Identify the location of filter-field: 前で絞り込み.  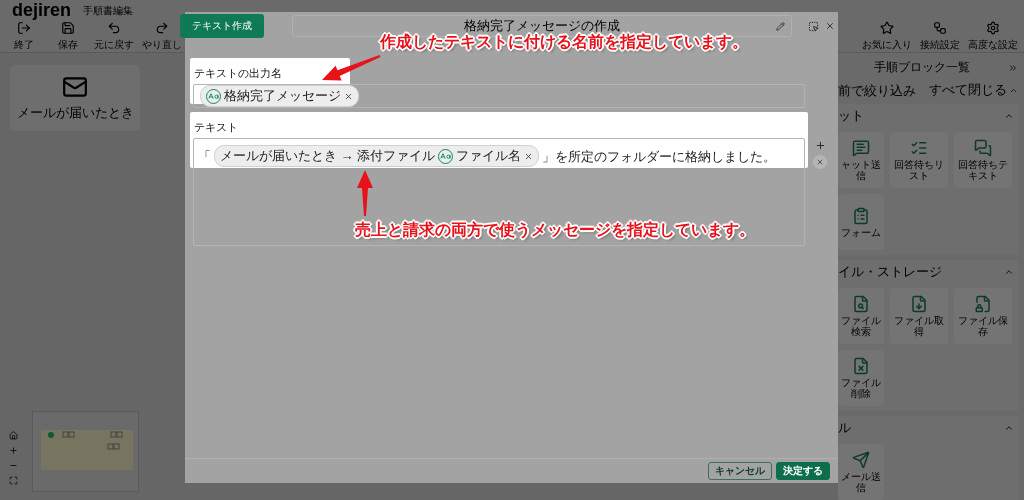
(879, 90).